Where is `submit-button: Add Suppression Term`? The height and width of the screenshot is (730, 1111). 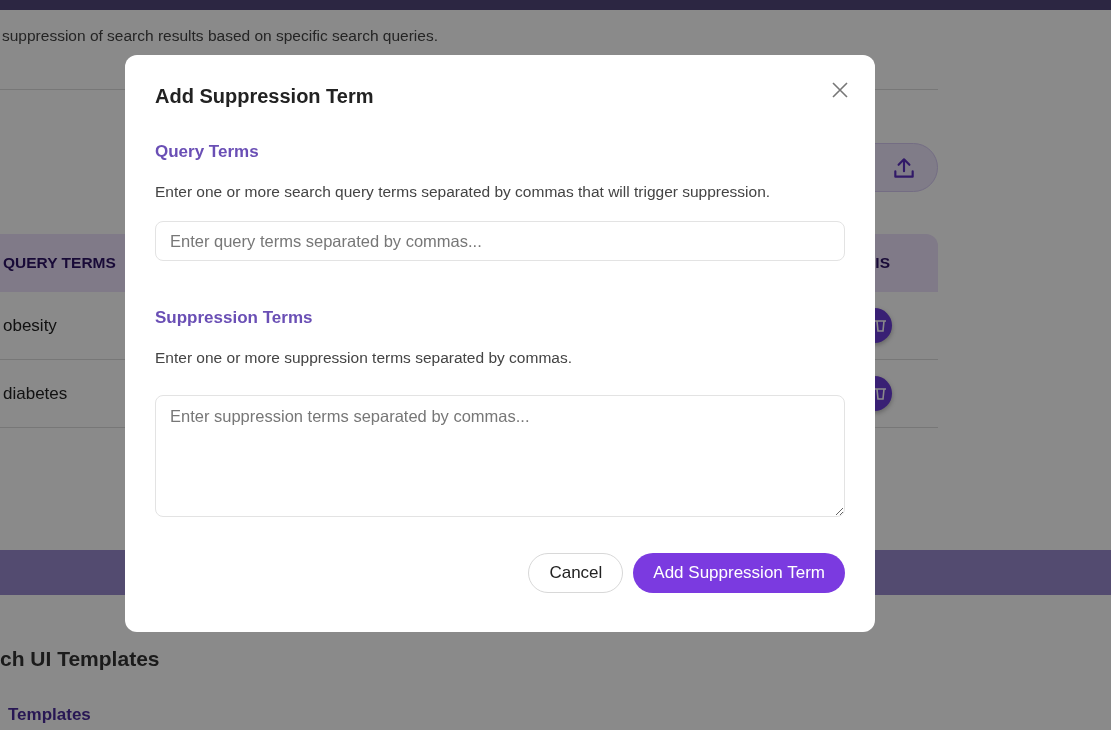 submit-button: Add Suppression Term is located at coordinates (739, 573).